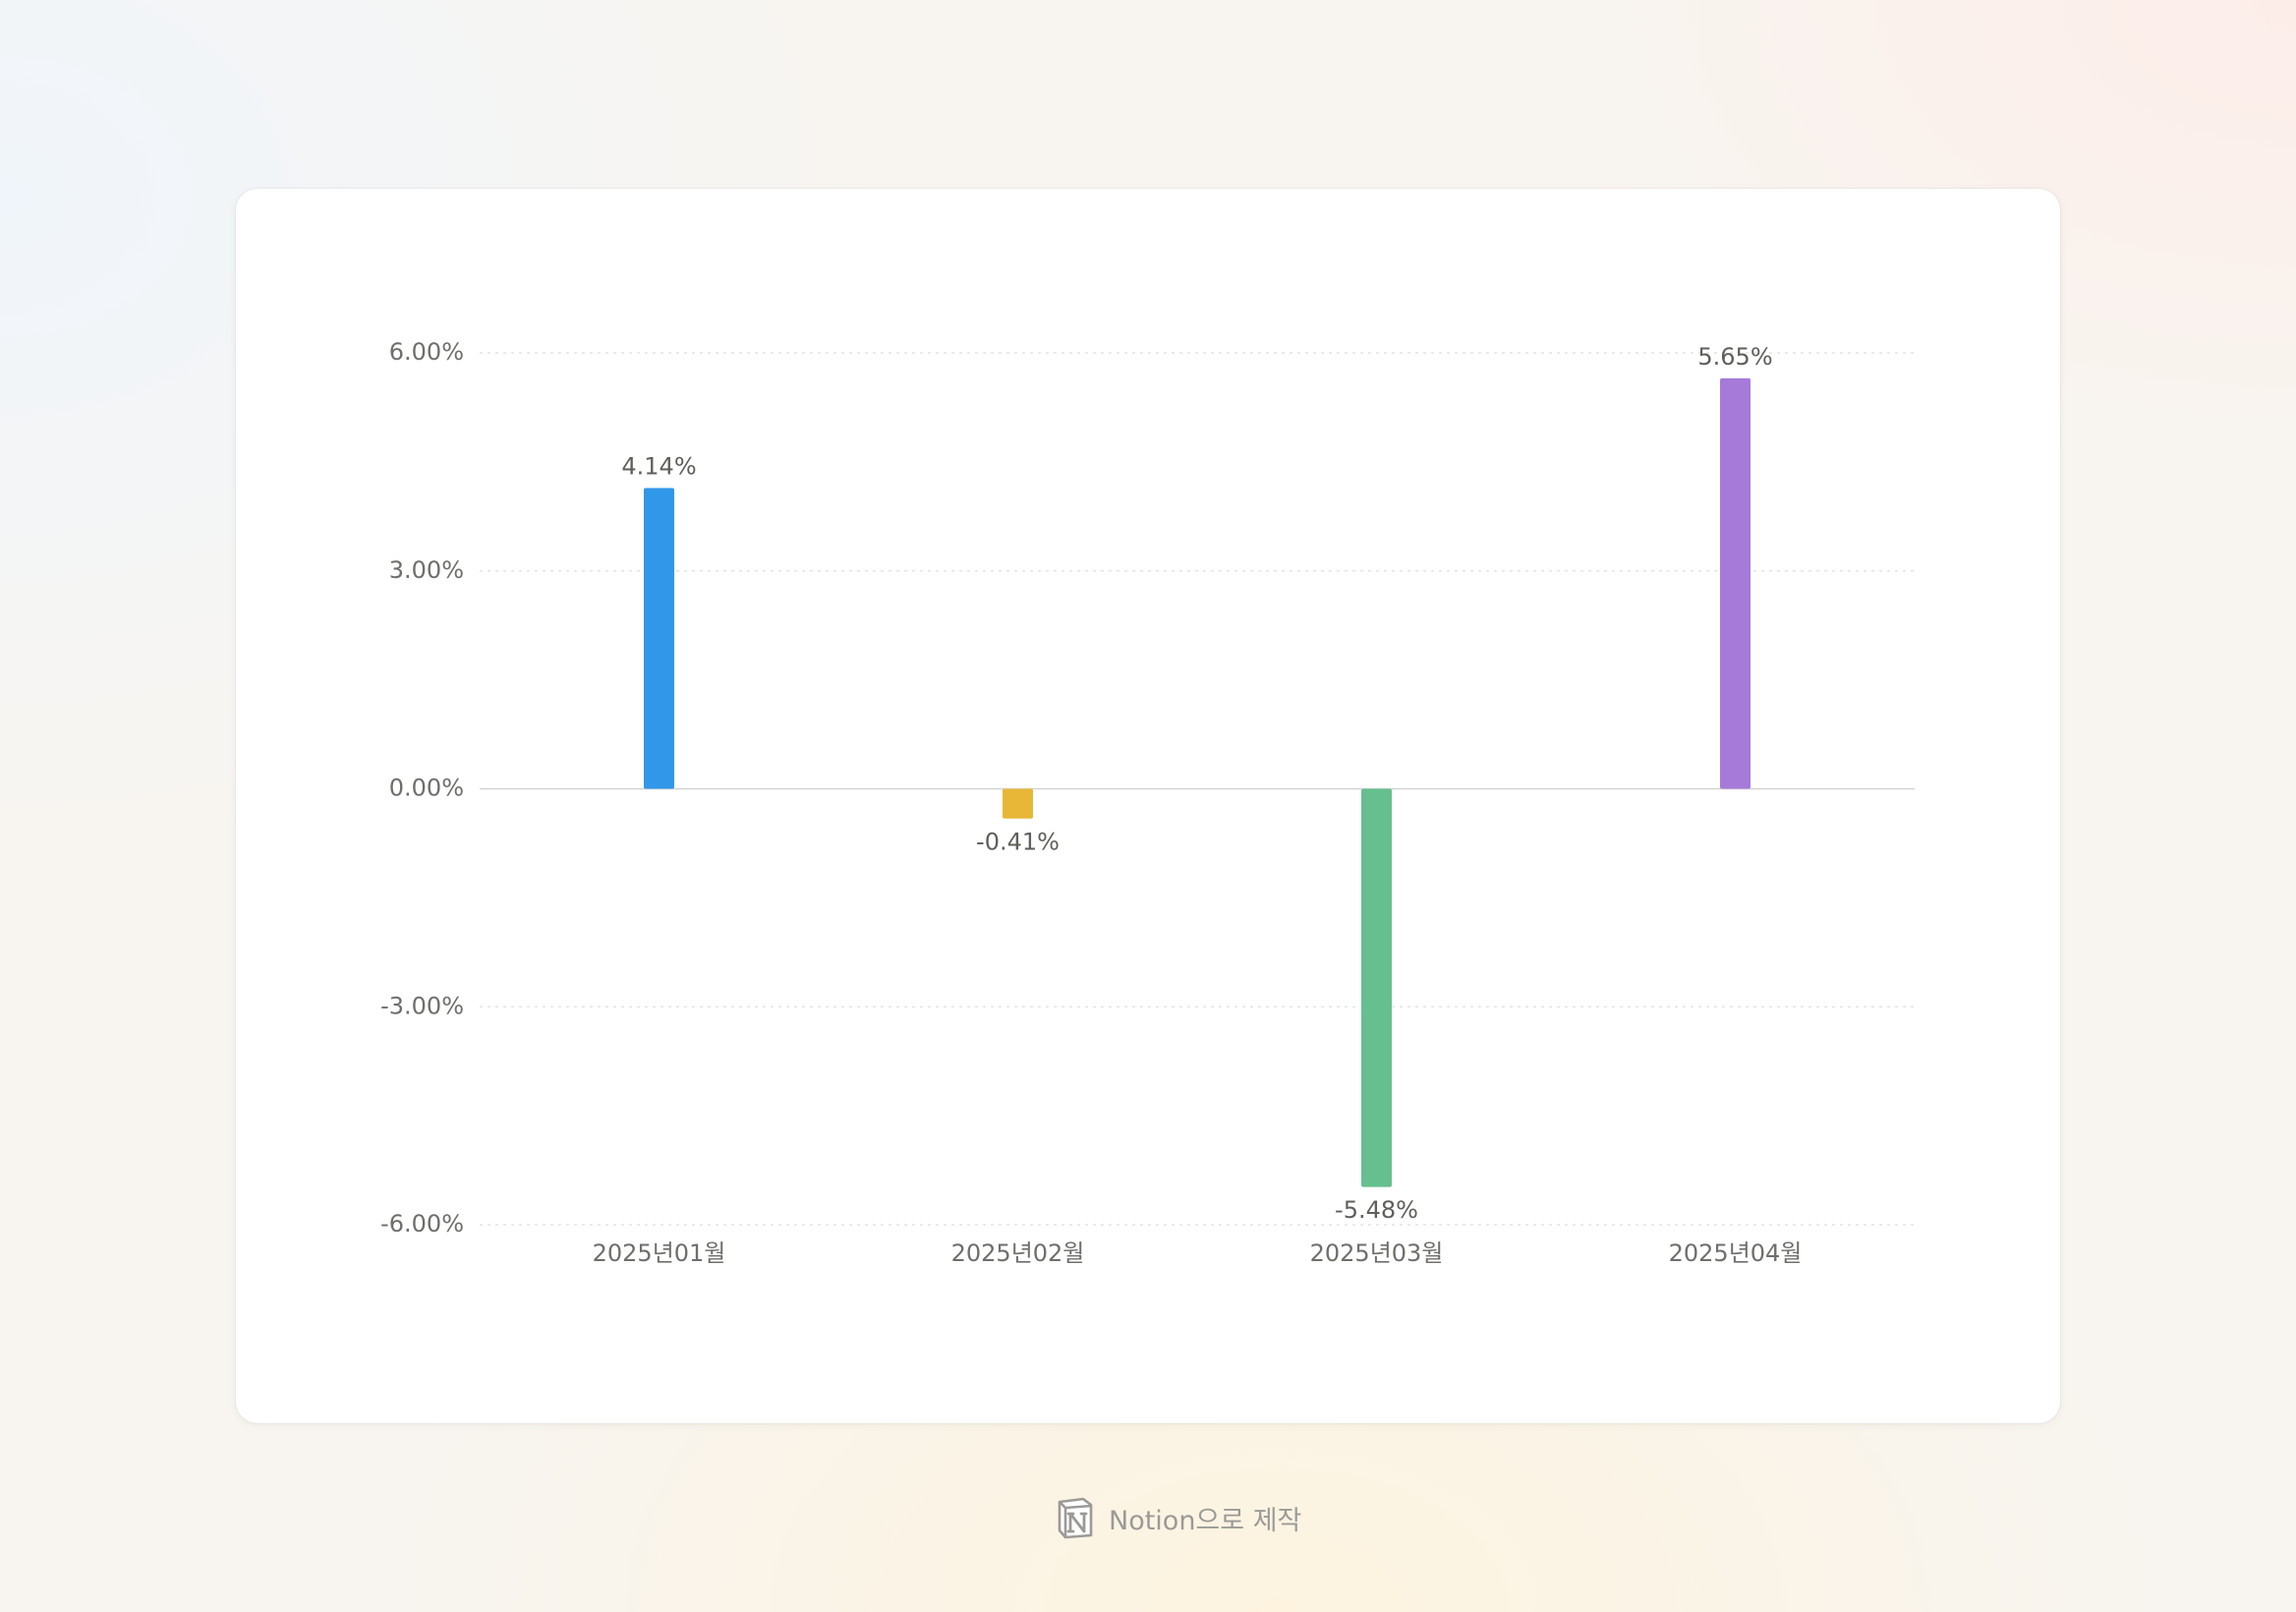  What do you see at coordinates (1377, 1253) in the screenshot?
I see `x-tick-label: 2025년03월` at bounding box center [1377, 1253].